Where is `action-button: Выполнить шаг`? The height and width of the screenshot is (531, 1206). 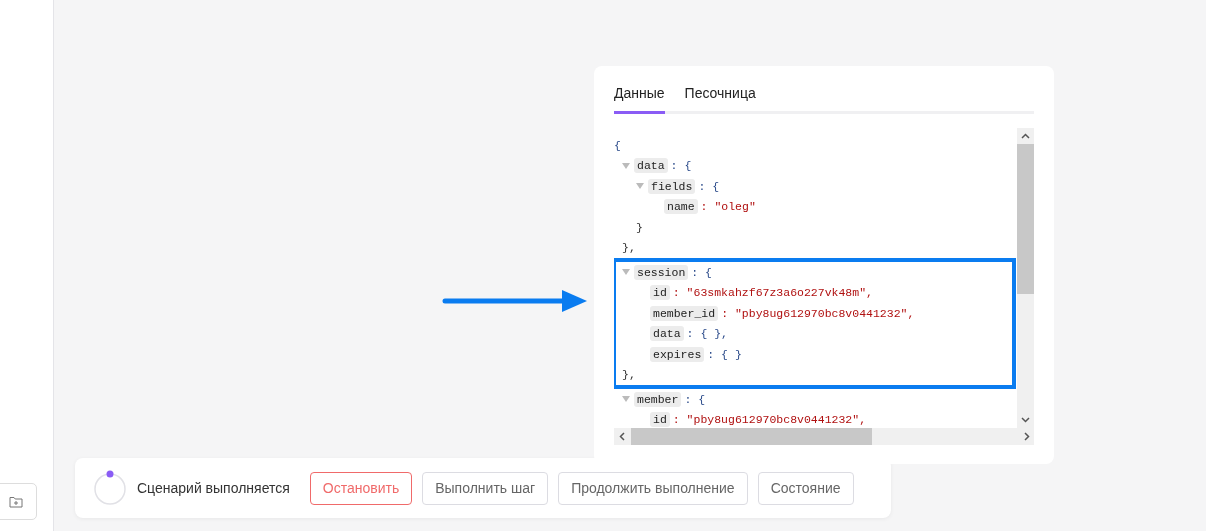
action-button: Выполнить шаг is located at coordinates (485, 488).